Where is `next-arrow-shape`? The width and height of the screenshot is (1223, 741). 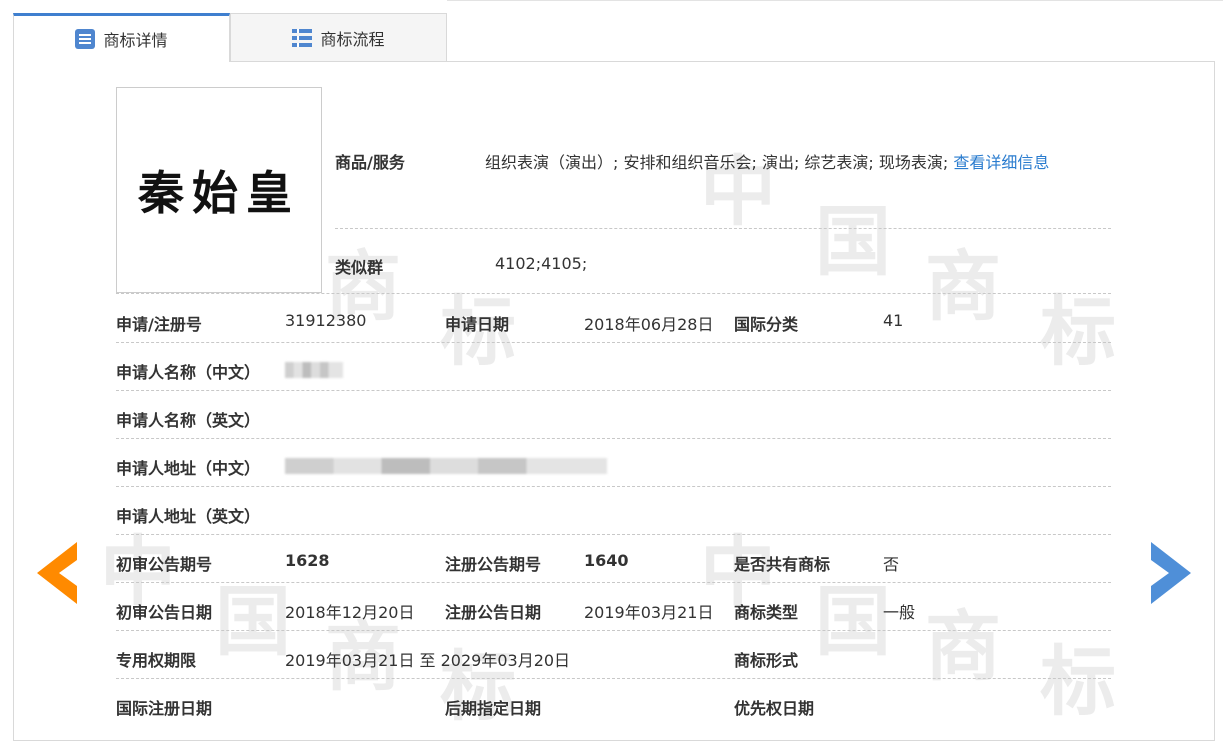
next-arrow-shape is located at coordinates (1171, 573).